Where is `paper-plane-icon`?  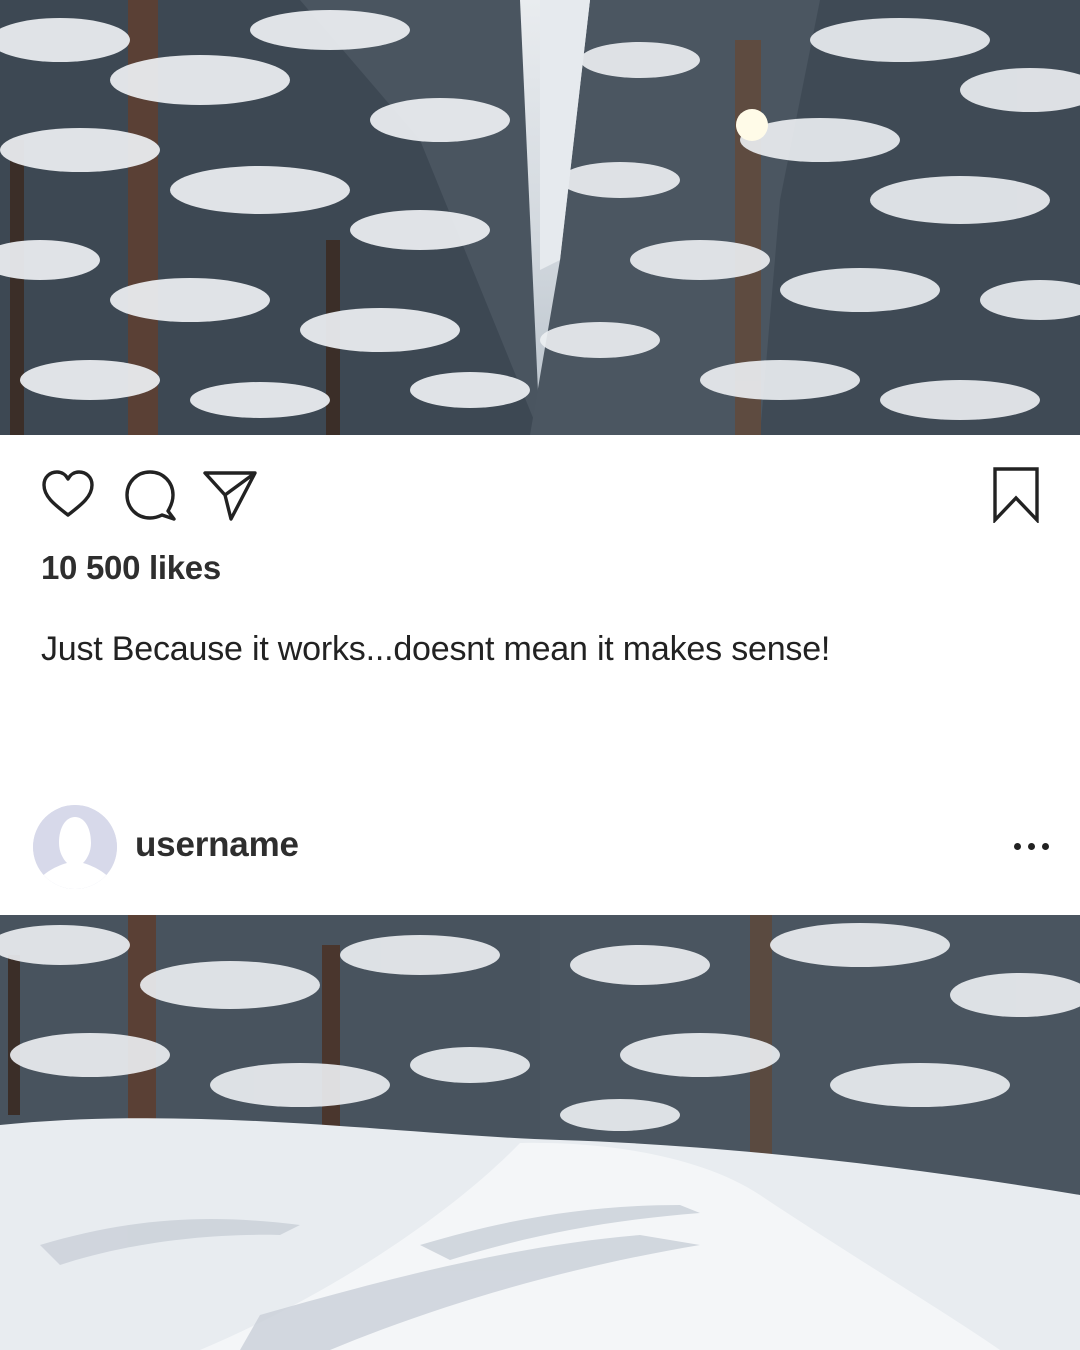
paper-plane-icon is located at coordinates (230, 495).